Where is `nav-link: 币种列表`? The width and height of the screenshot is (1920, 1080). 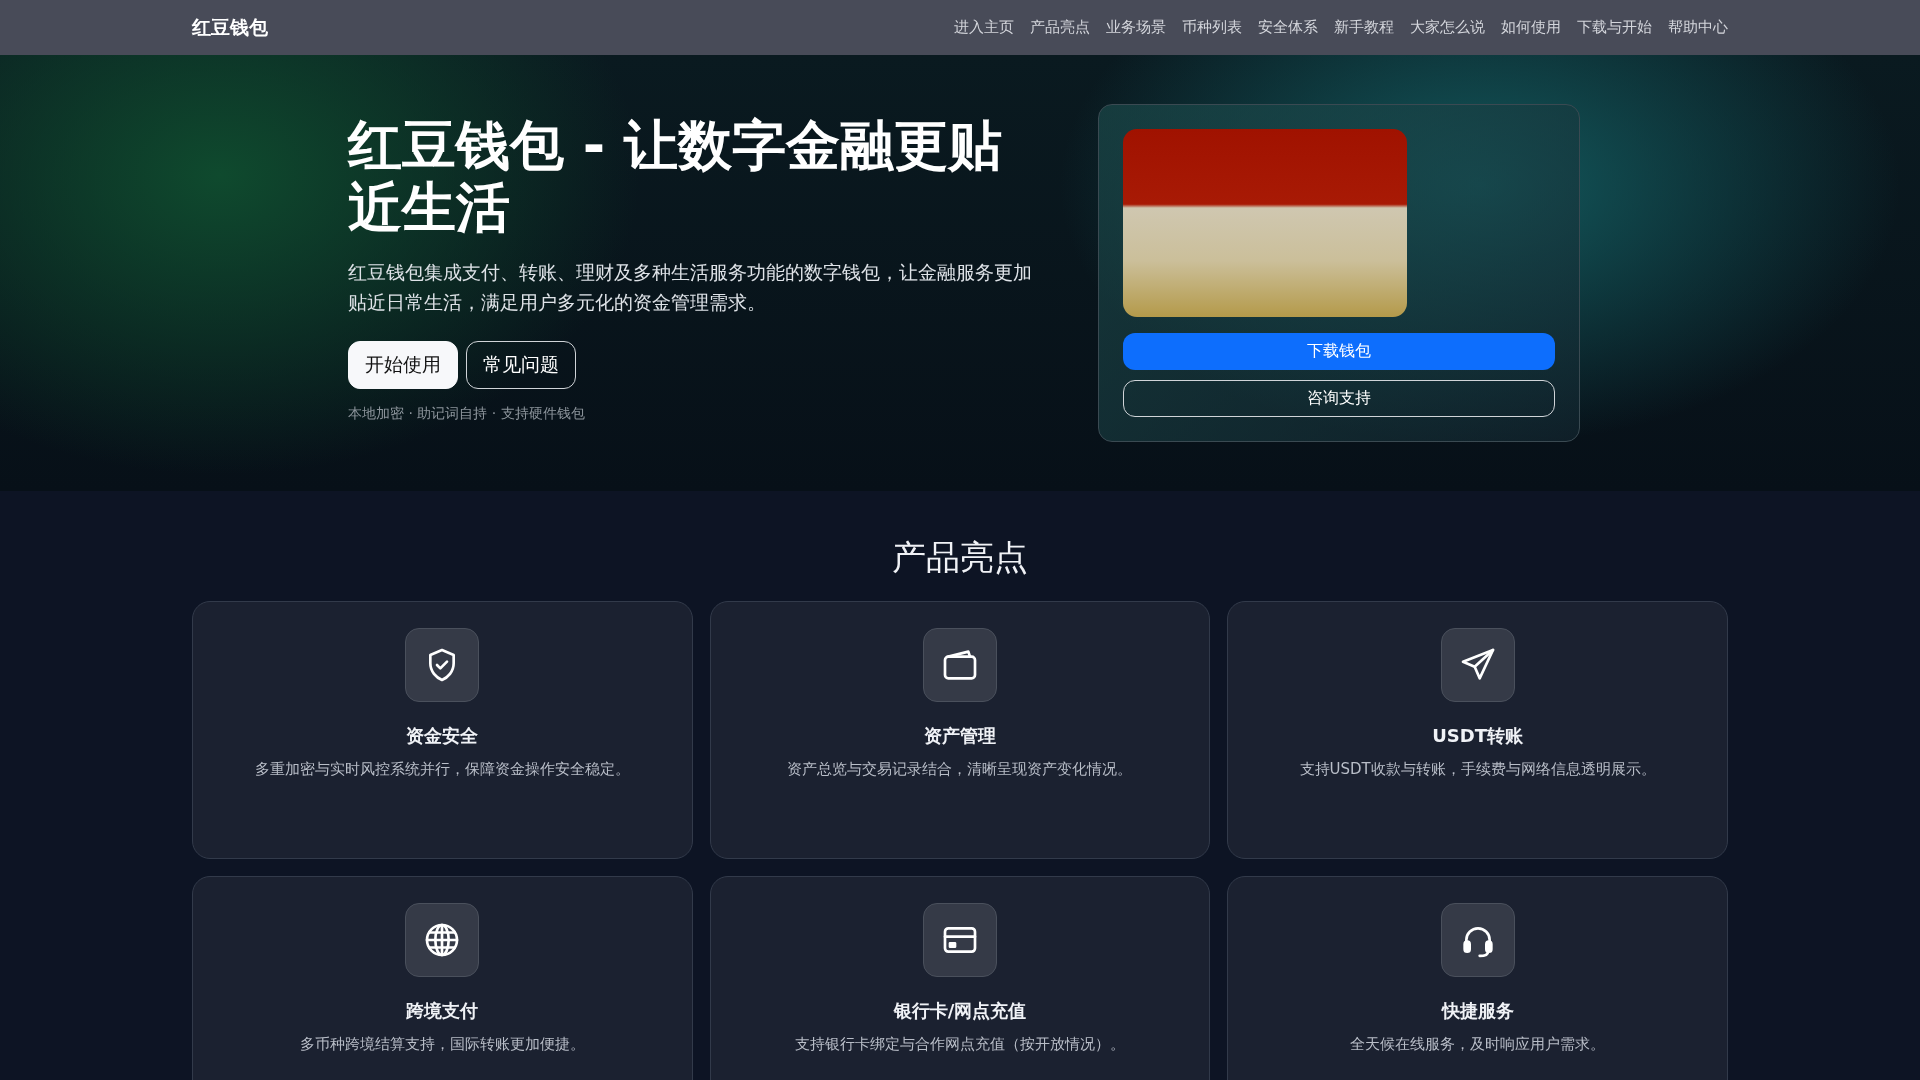 nav-link: 币种列表 is located at coordinates (1212, 27).